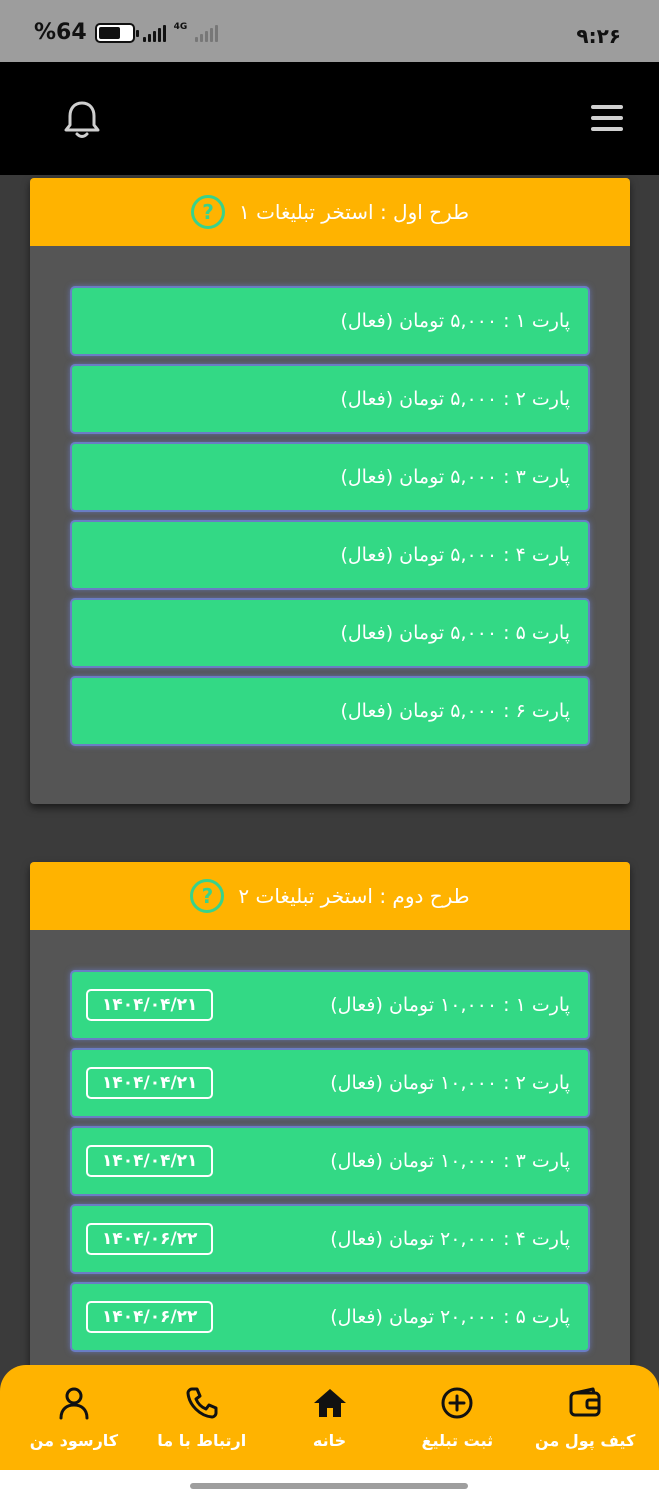 The width and height of the screenshot is (659, 1500). What do you see at coordinates (60, 32) in the screenshot?
I see `battery-percent: %64` at bounding box center [60, 32].